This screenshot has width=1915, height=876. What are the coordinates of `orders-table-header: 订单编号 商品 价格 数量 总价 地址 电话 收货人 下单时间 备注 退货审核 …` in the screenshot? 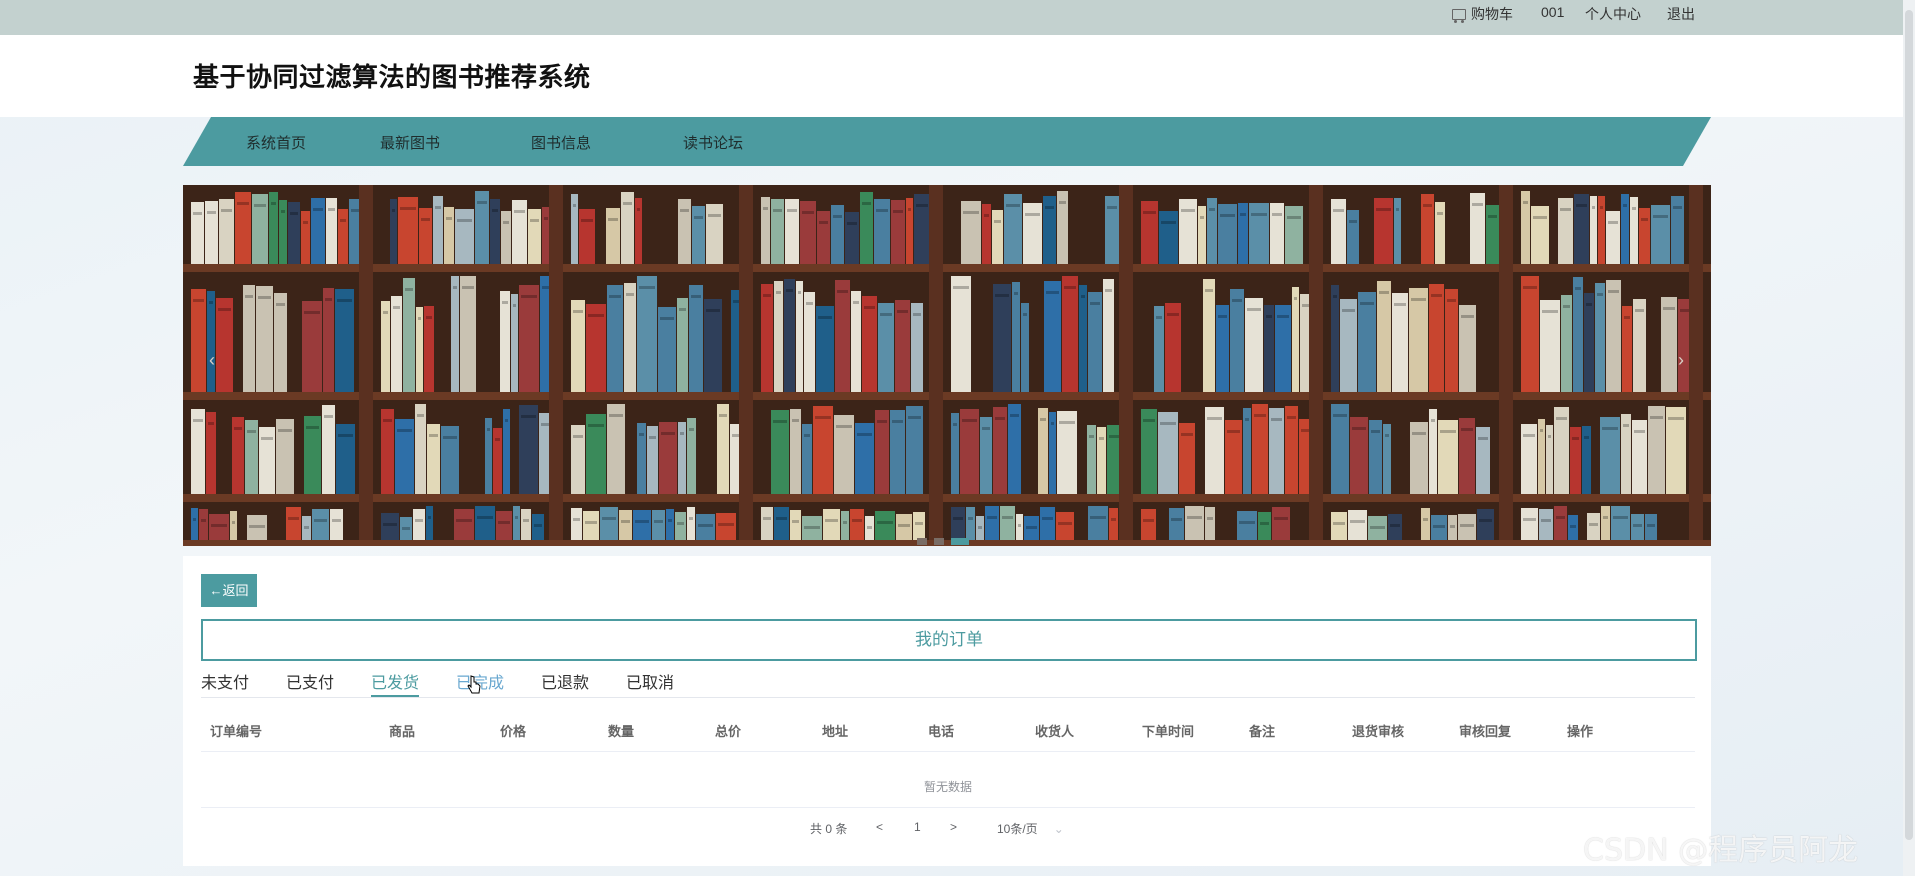 It's located at (948, 736).